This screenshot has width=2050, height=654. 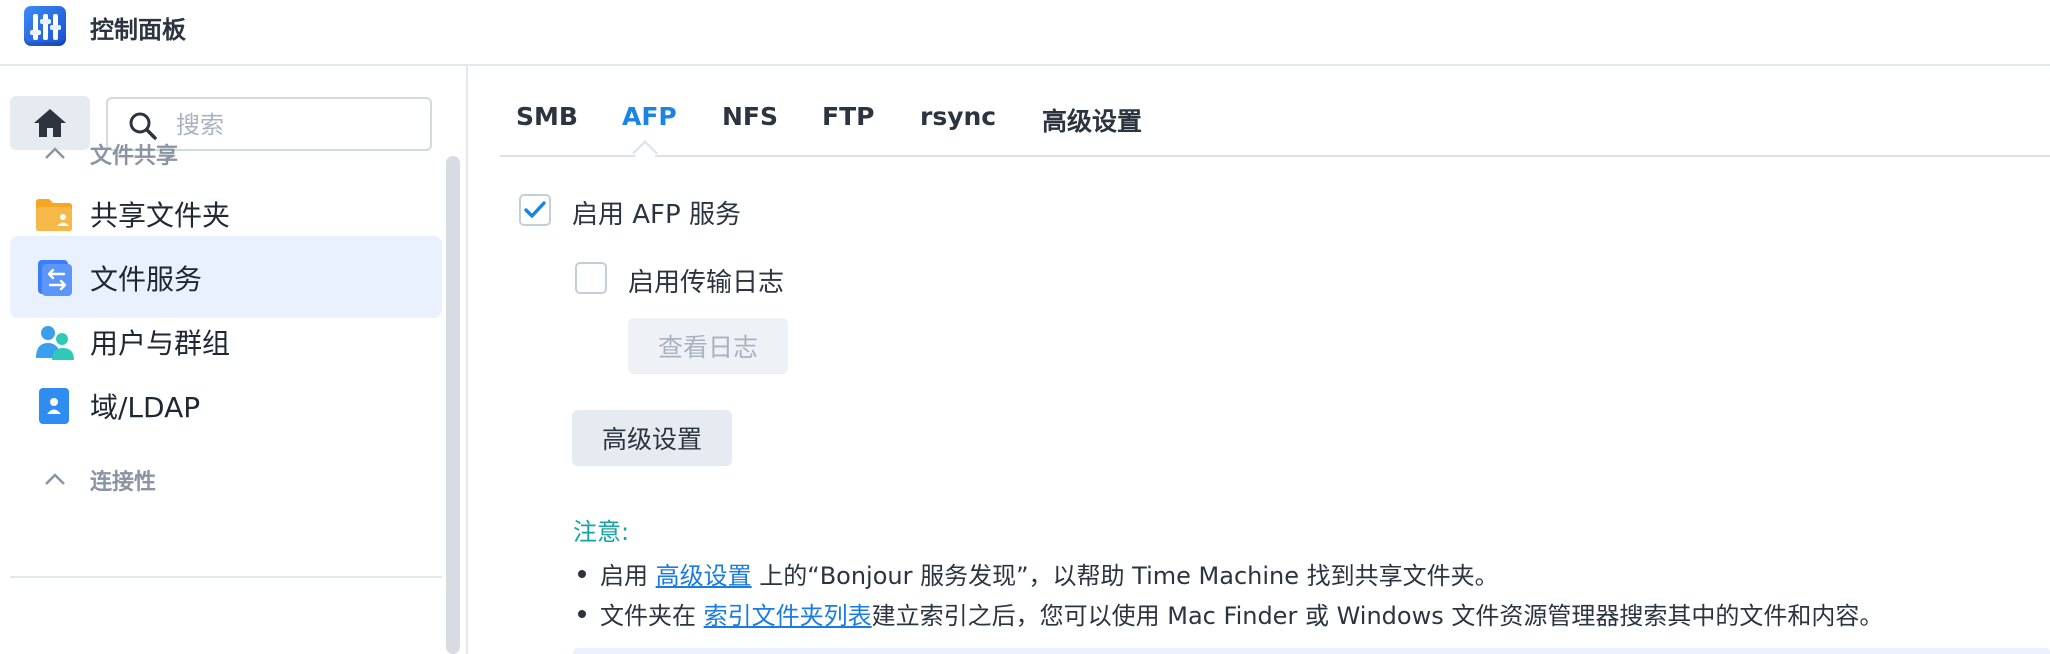 I want to click on tab-smb: SMB, so click(x=547, y=116).